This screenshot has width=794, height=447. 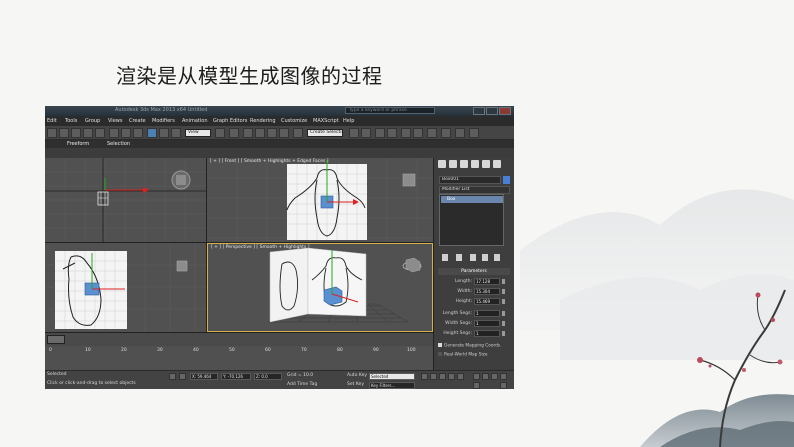 I want to click on configure-sets-icon, so click(x=497, y=257).